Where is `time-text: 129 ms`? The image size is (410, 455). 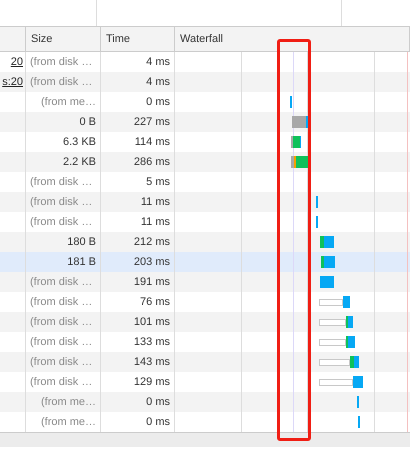
time-text: 129 ms is located at coordinates (152, 382).